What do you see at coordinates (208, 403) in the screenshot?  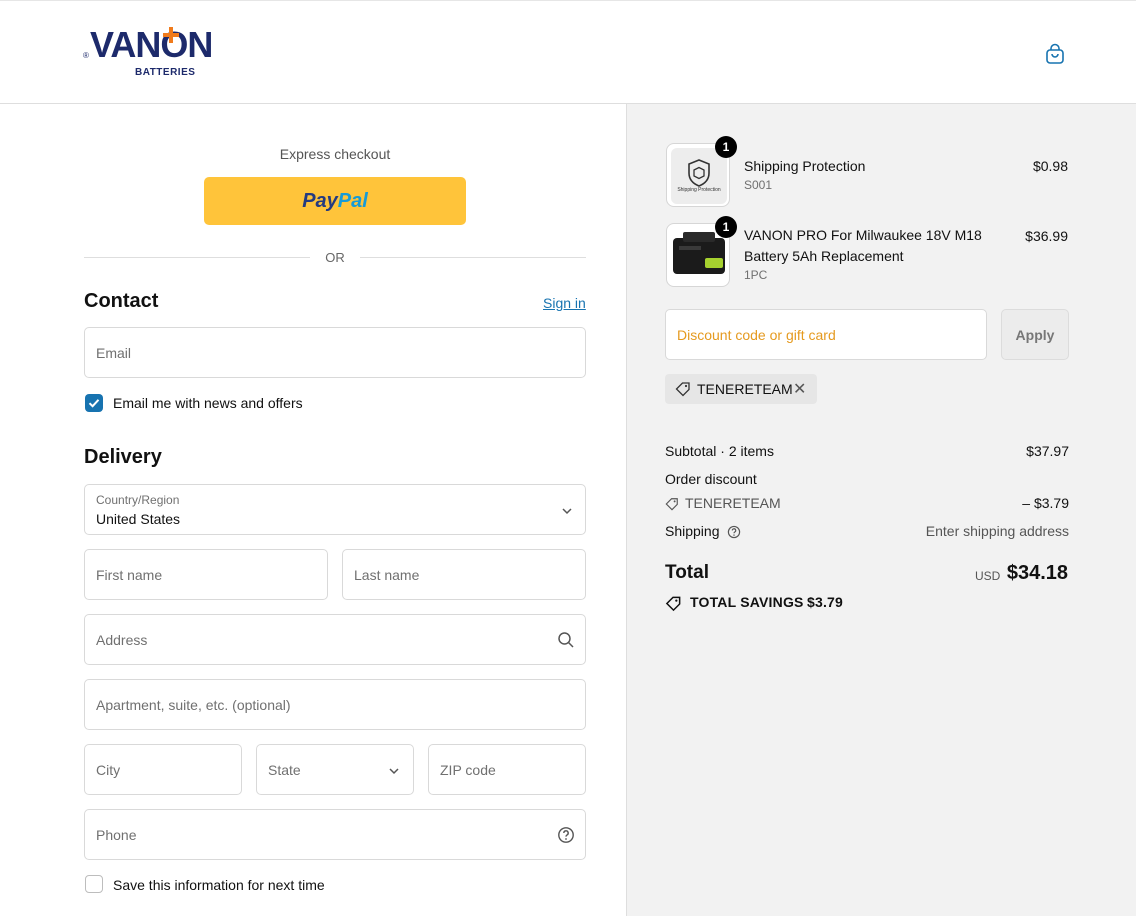 I see `news-checkbox-label: Email me with news and offers` at bounding box center [208, 403].